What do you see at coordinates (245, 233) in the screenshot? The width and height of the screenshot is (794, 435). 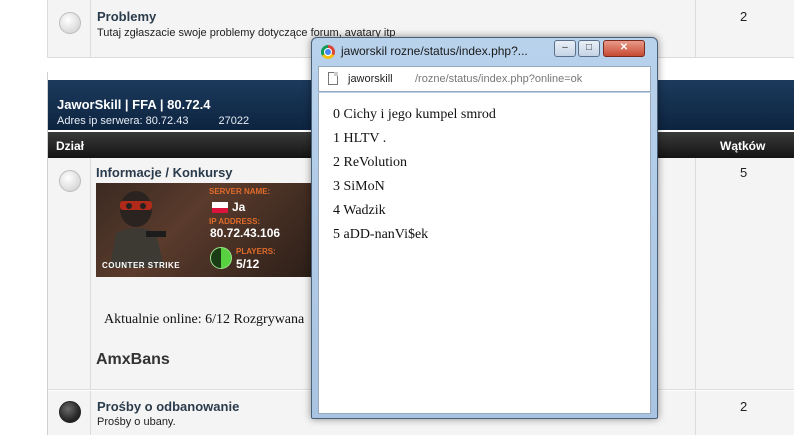 I see `ip-address-value: 80.72.43.106` at bounding box center [245, 233].